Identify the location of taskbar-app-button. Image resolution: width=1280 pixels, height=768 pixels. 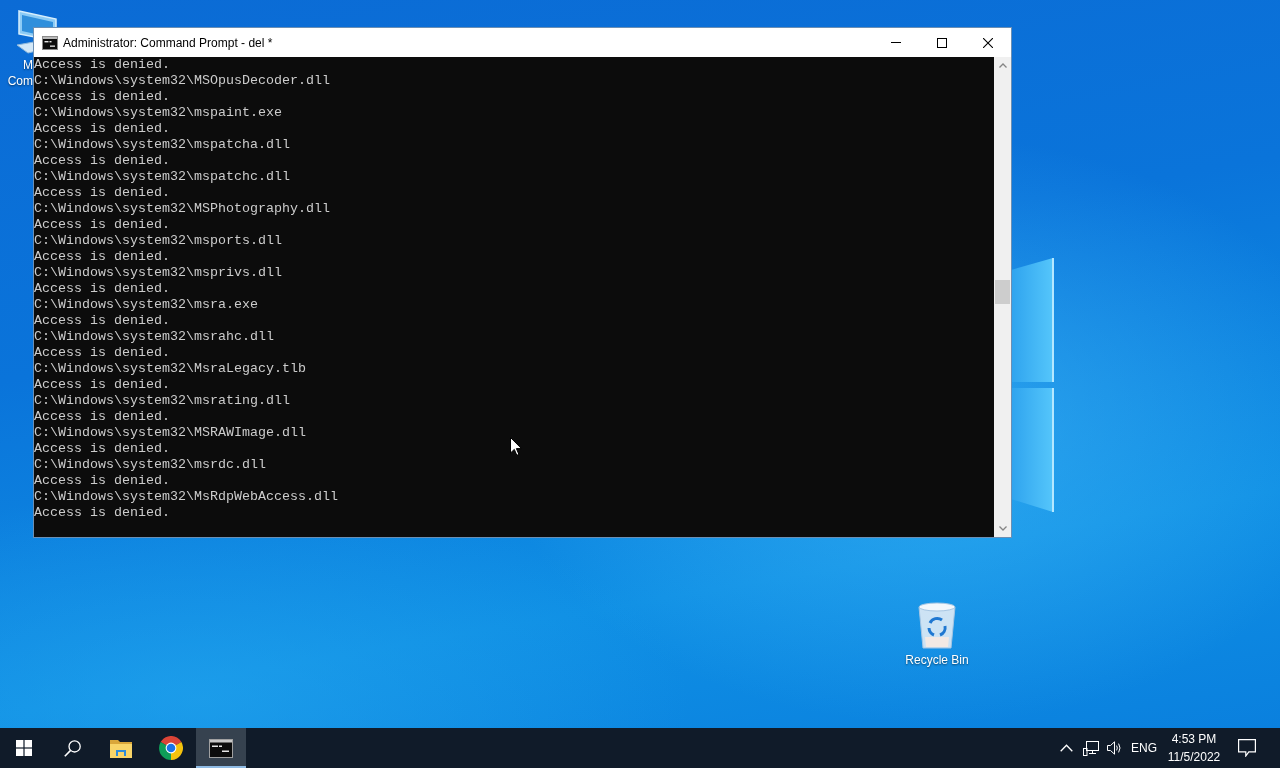
(221, 748).